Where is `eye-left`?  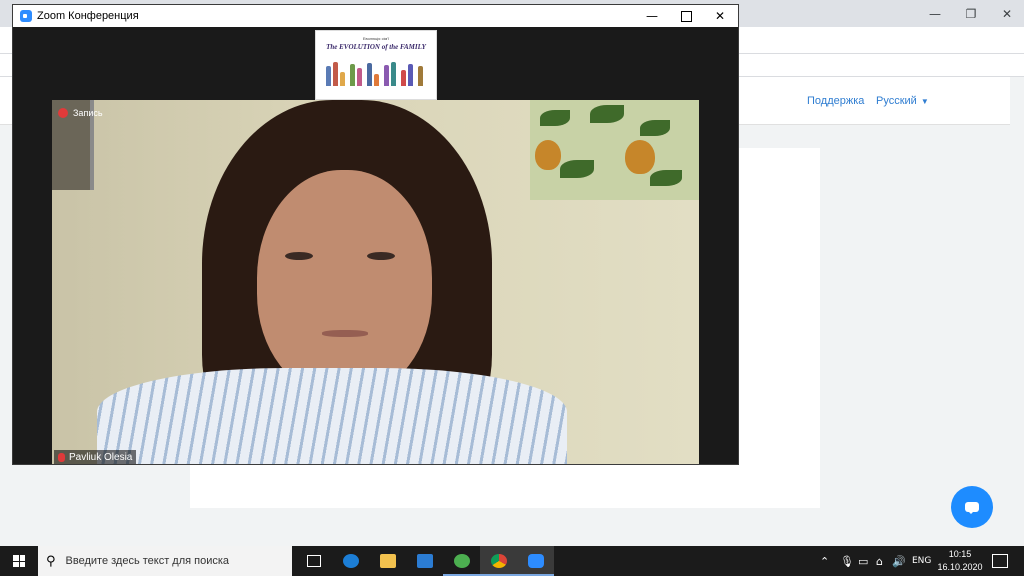
eye-left is located at coordinates (299, 256).